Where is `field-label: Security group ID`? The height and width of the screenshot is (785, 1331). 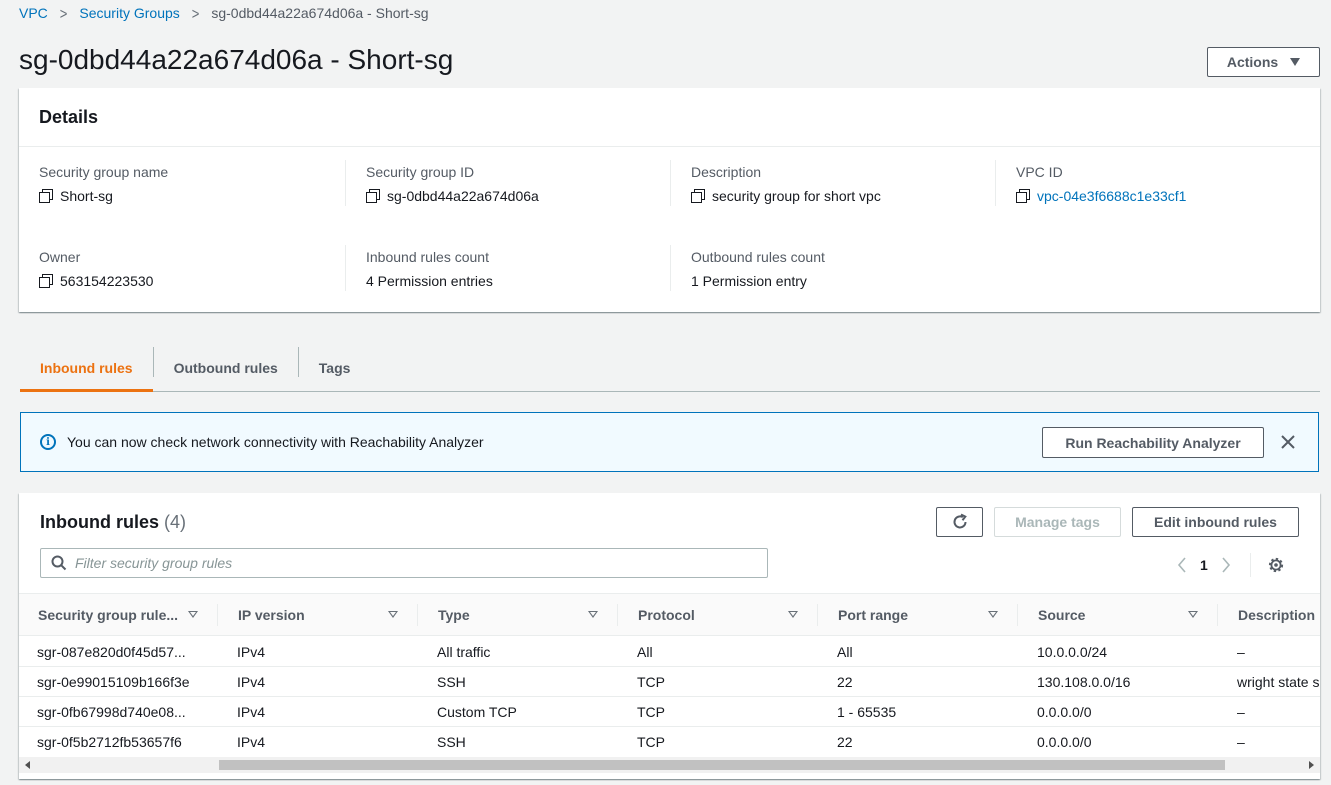 field-label: Security group ID is located at coordinates (420, 172).